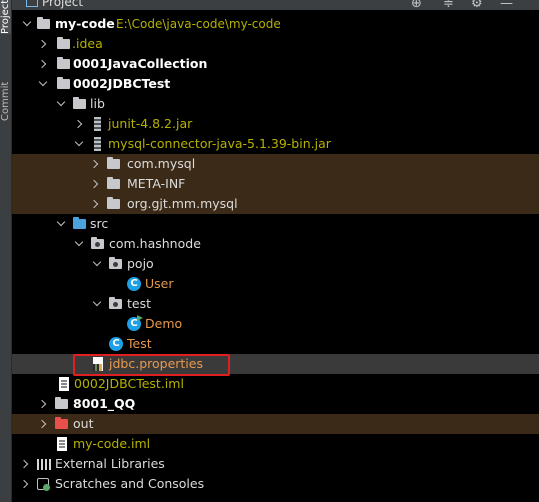 The image size is (539, 502). Describe the element at coordinates (5, 17) in the screenshot. I see `project-tool-tab: Project` at that location.